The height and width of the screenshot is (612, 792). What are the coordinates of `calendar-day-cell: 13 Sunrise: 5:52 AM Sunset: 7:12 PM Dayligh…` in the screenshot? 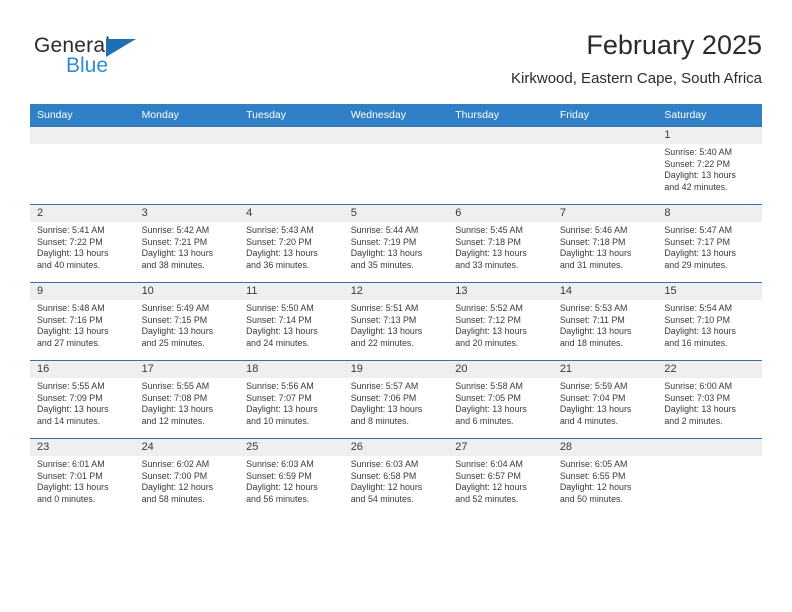 It's located at (500, 321).